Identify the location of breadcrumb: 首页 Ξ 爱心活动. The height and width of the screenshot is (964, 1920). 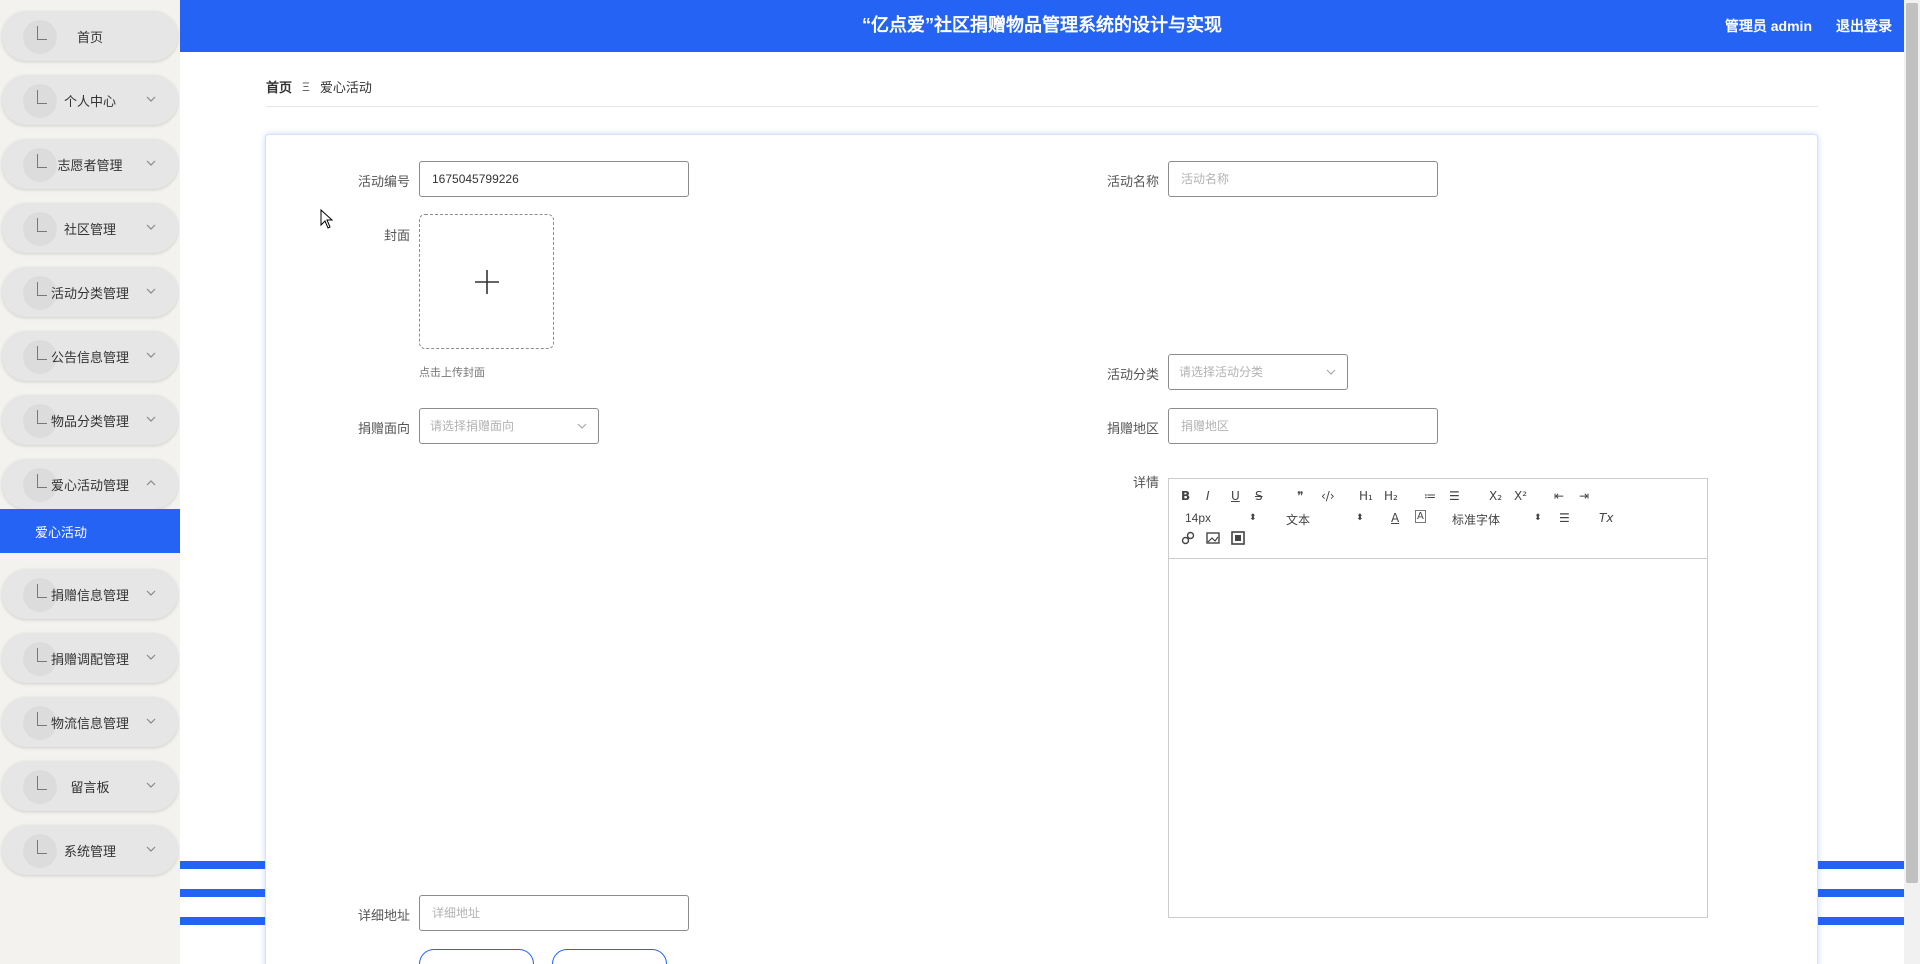
(319, 86).